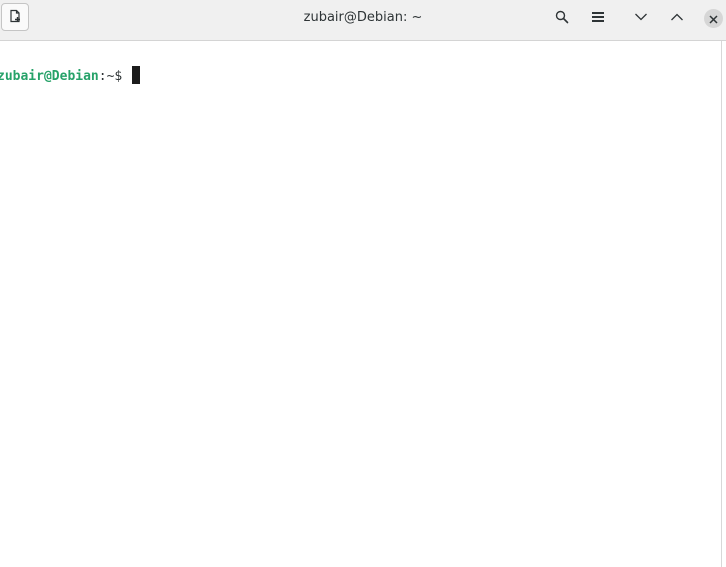 This screenshot has height=567, width=726. Describe the element at coordinates (49, 76) in the screenshot. I see `prompt-user-host: zubair@Debian` at that location.